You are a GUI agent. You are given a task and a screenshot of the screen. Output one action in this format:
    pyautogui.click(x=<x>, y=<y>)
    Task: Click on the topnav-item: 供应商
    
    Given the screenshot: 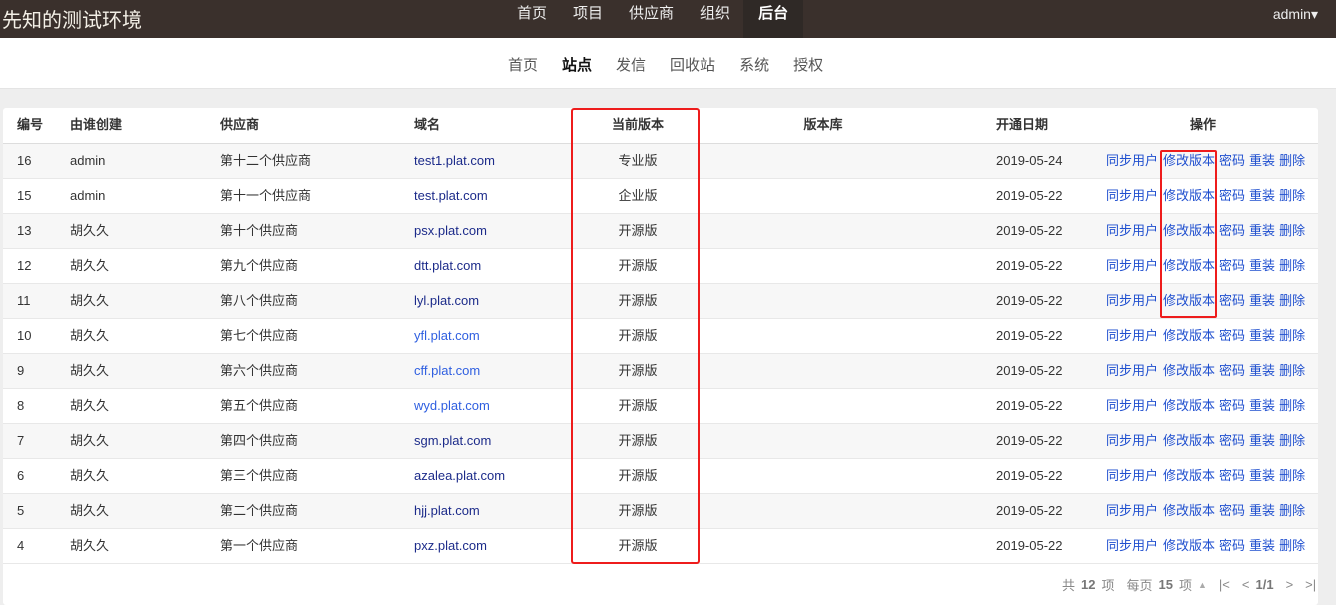 What is the action you would take?
    pyautogui.click(x=651, y=19)
    